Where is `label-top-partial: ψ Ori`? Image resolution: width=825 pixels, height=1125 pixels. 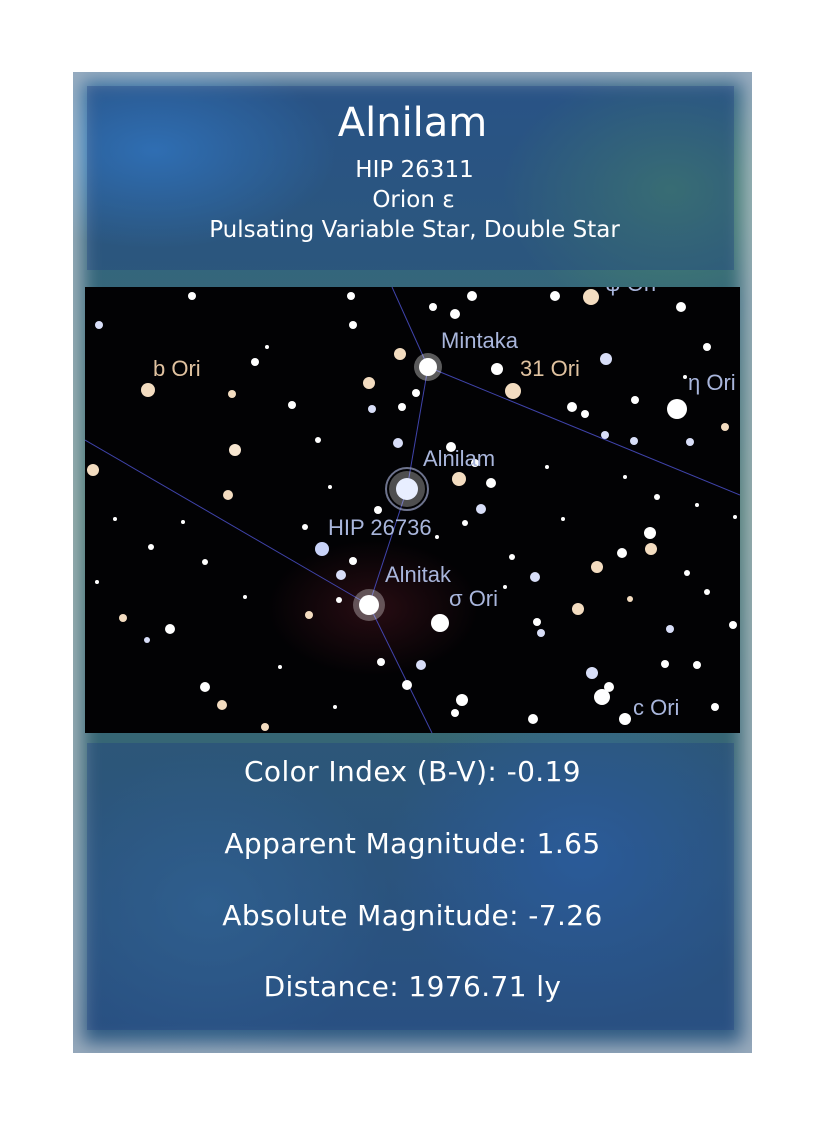 label-top-partial: ψ Ori is located at coordinates (630, 291).